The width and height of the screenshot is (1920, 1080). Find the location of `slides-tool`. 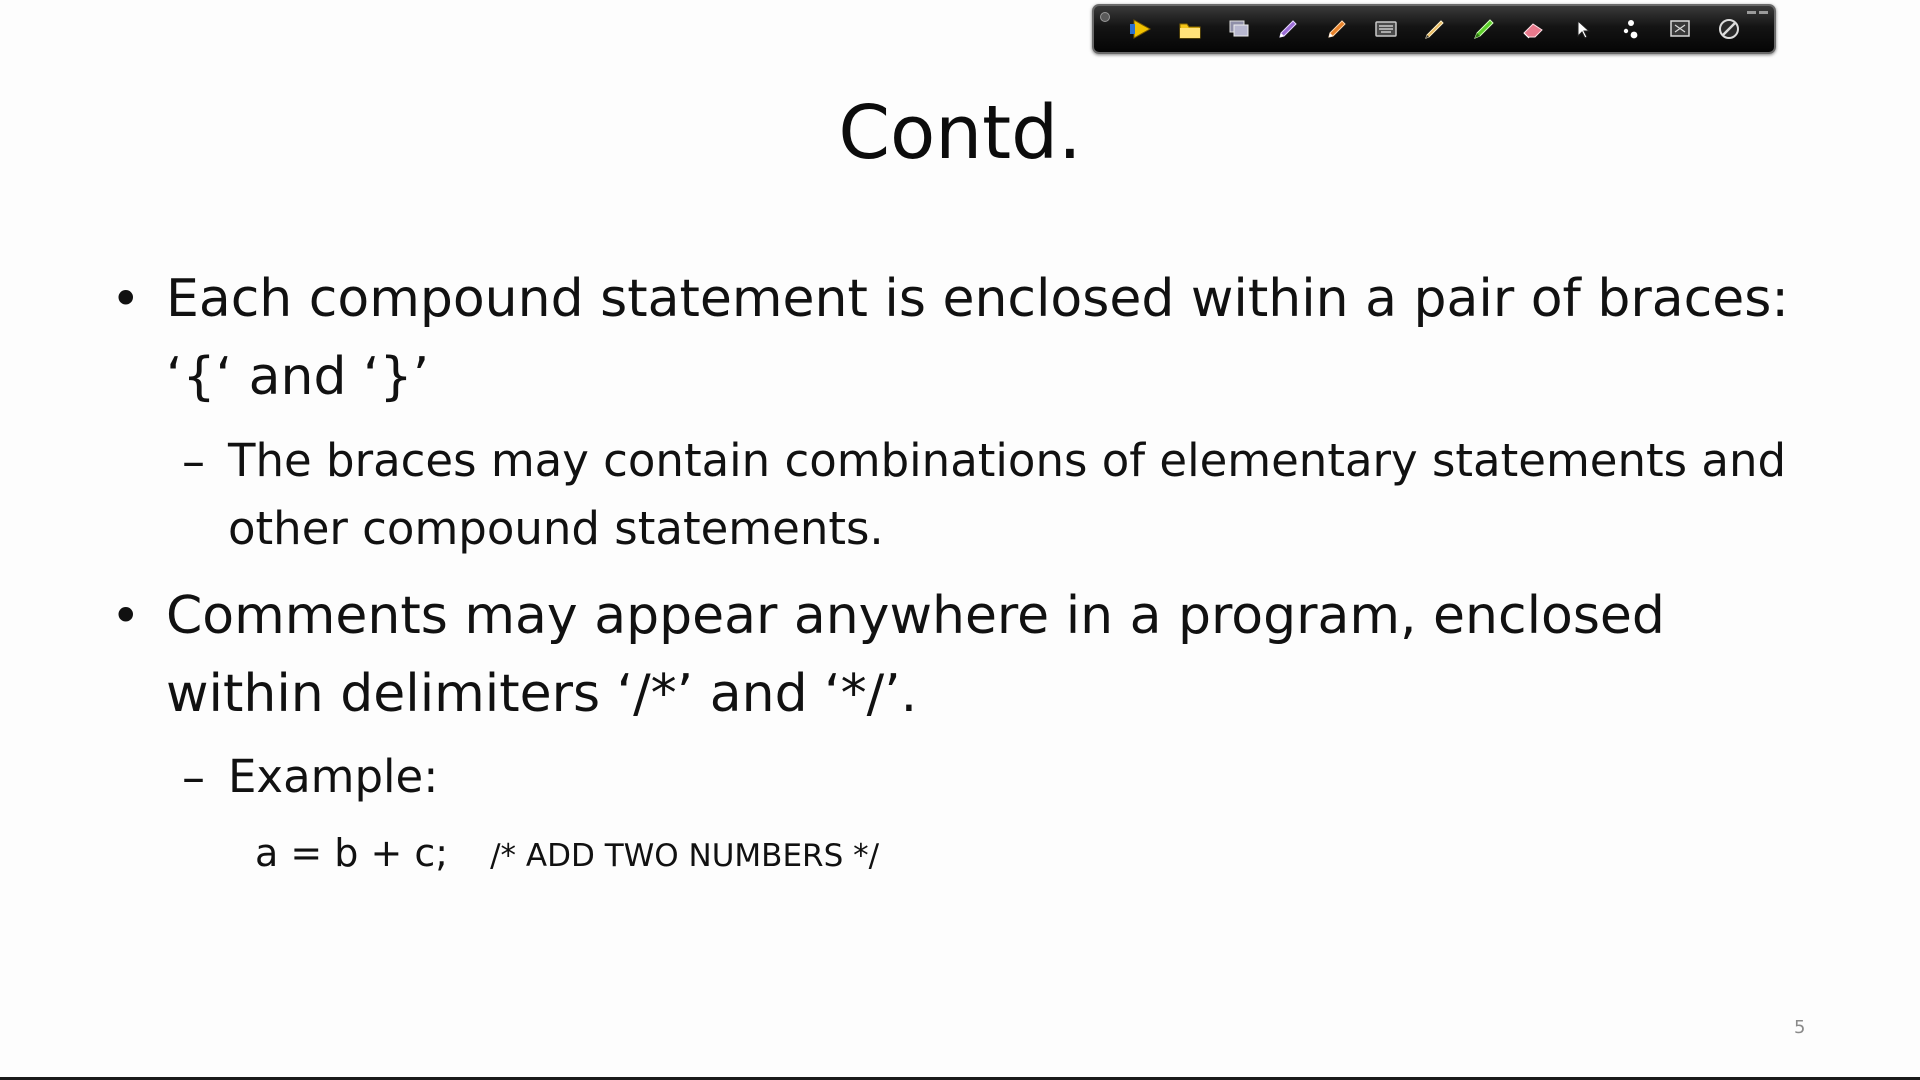

slides-tool is located at coordinates (1238, 29).